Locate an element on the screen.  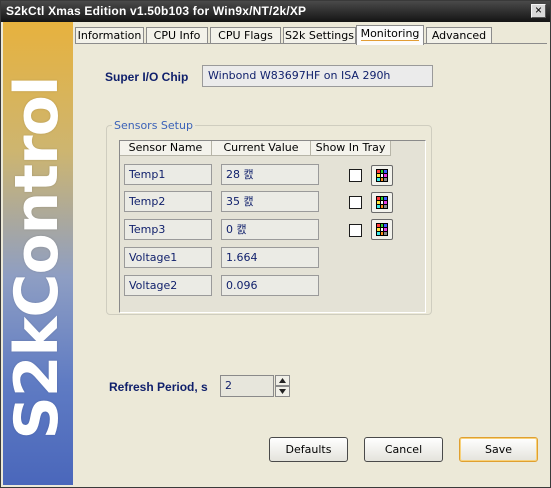
tray-checkbox-temp2 is located at coordinates (355, 202).